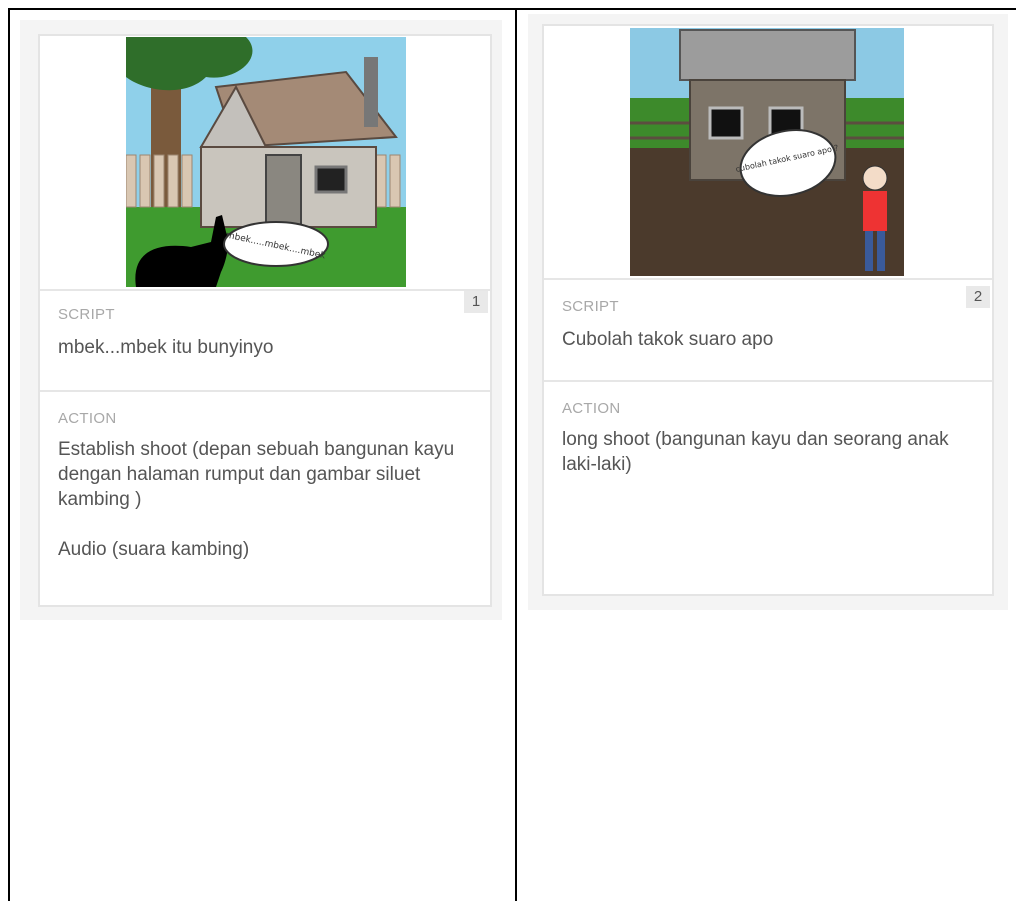  Describe the element at coordinates (265, 333) in the screenshot. I see `script-section-1: SCRIPT mbek...mbek itu bunyinyo` at that location.